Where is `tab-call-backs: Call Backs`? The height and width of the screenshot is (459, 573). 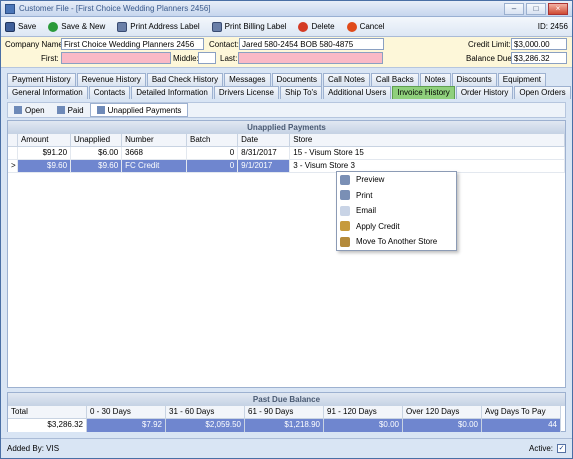
tab-call-backs: Call Backs is located at coordinates (394, 79).